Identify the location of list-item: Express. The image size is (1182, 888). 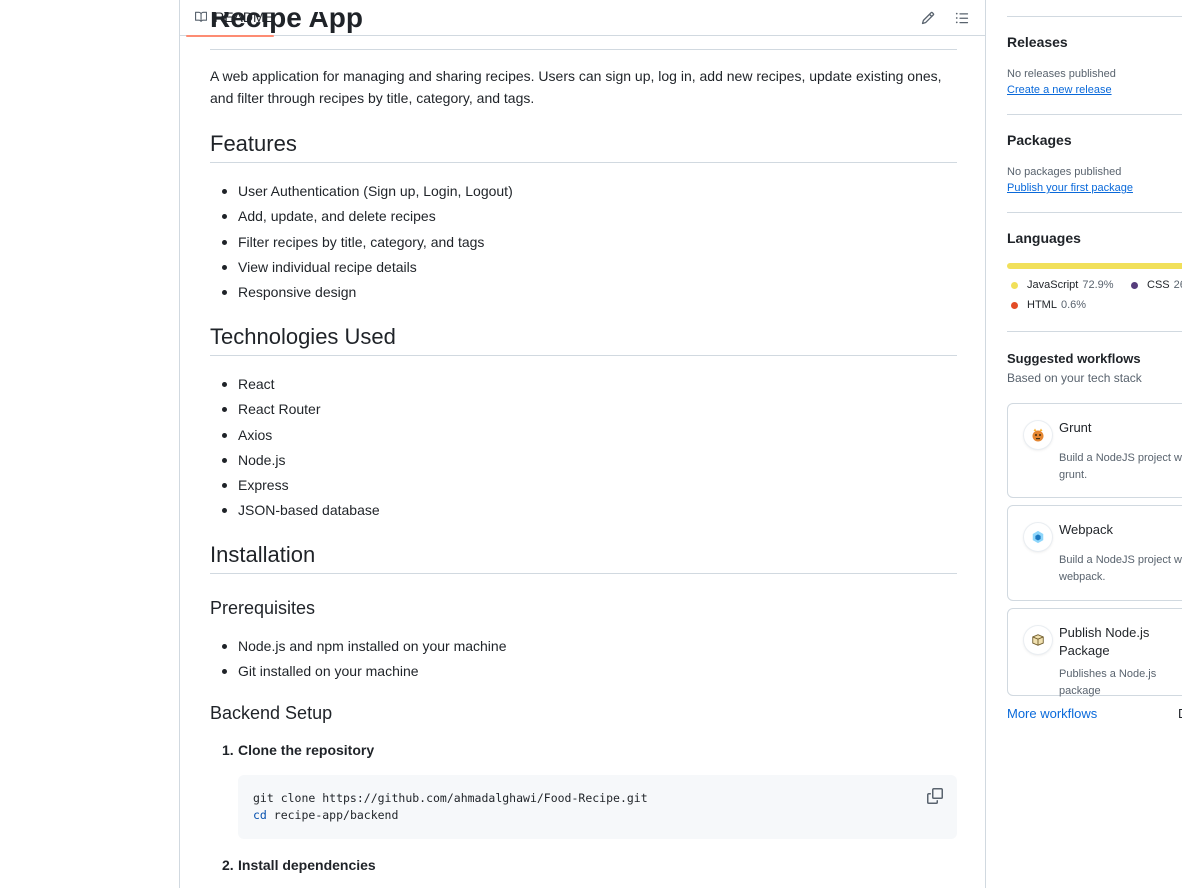
(301, 485).